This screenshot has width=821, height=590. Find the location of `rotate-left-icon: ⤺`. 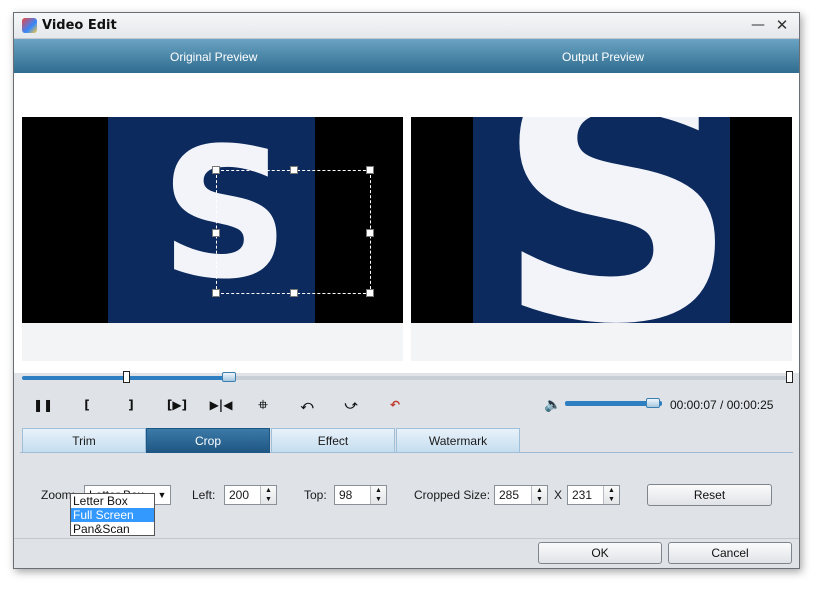

rotate-left-icon: ⤺ is located at coordinates (307, 405).